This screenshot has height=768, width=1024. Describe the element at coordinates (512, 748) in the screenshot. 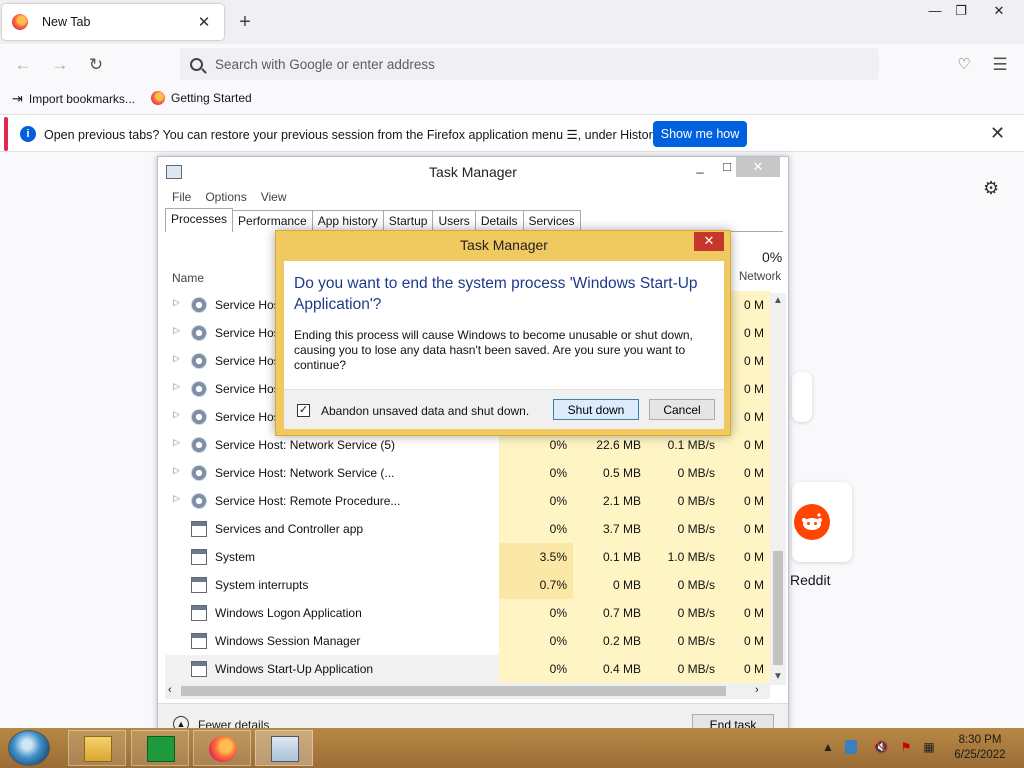

I see `taskbar: ▲ 🔇 ⚑ ▦ 8:30 PM 6/25/2022` at that location.